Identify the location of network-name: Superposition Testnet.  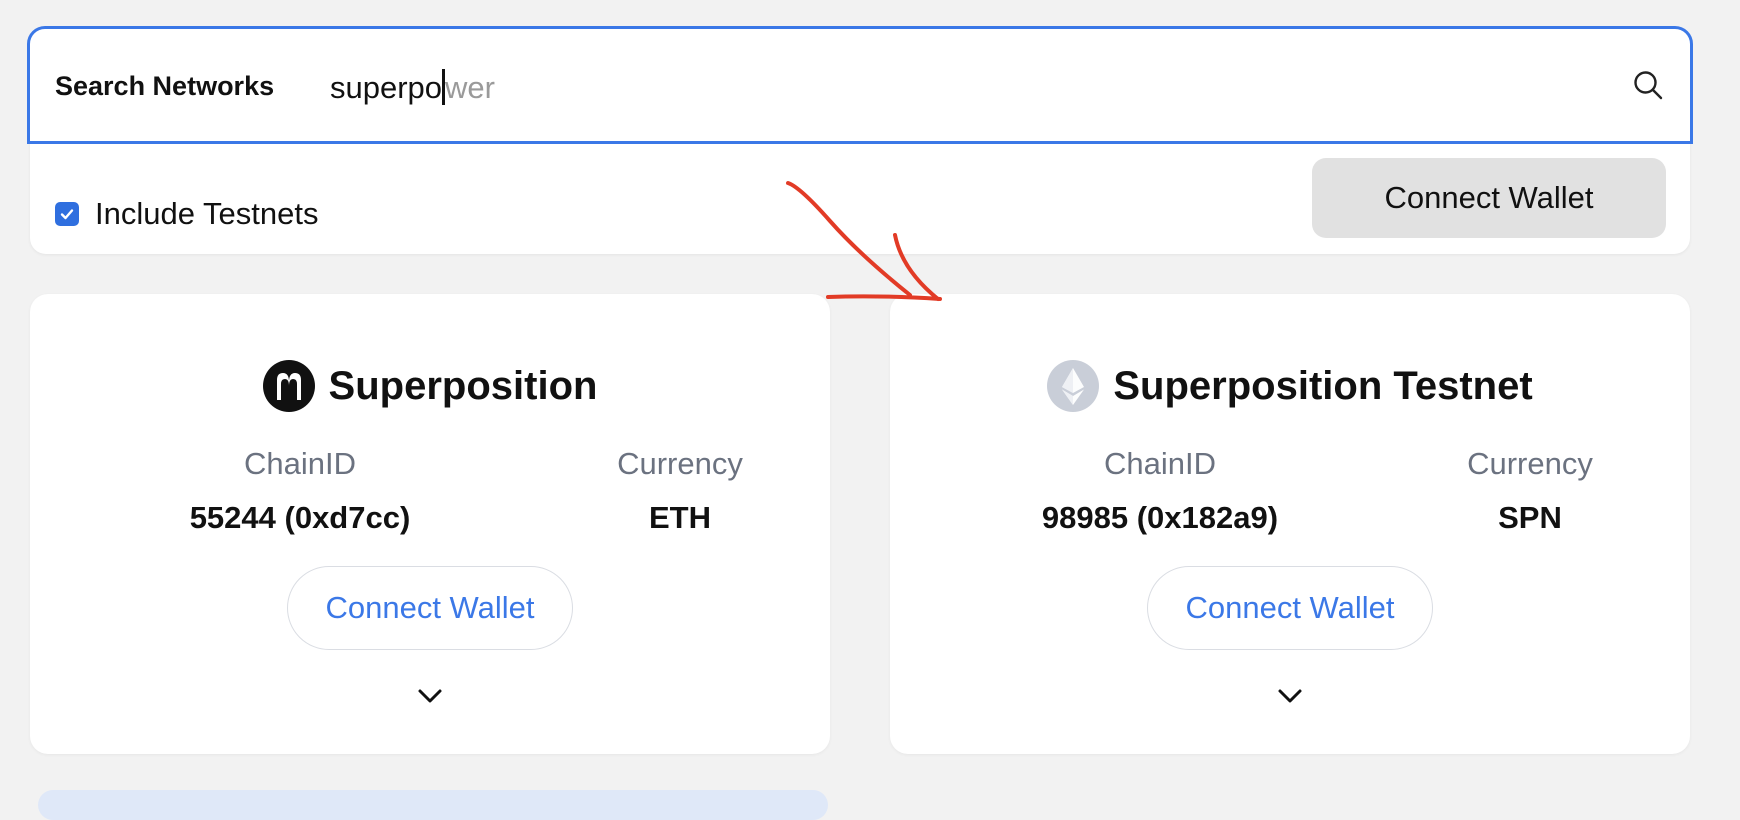
(1323, 385).